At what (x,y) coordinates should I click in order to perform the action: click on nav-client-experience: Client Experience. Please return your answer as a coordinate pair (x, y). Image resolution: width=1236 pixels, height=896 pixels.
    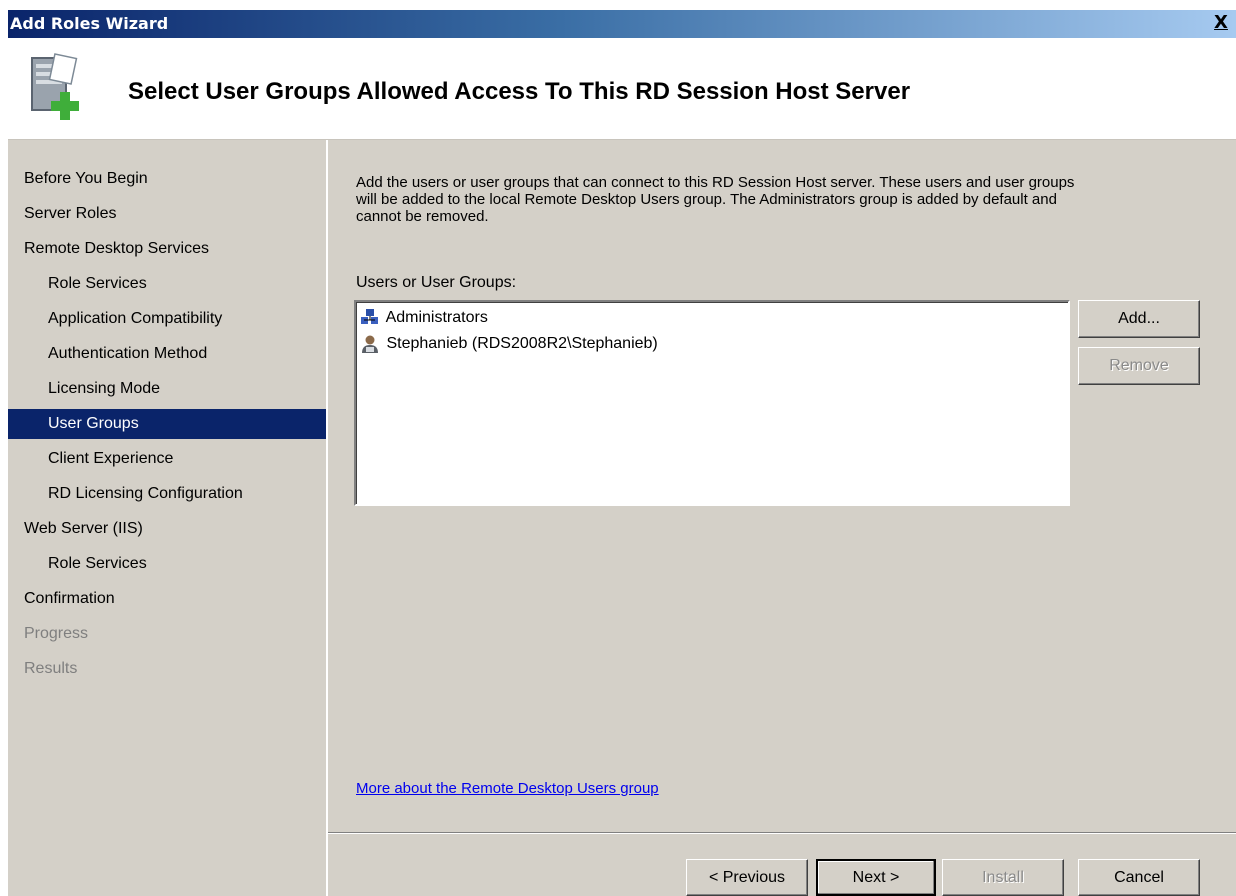
    Looking at the image, I should click on (110, 459).